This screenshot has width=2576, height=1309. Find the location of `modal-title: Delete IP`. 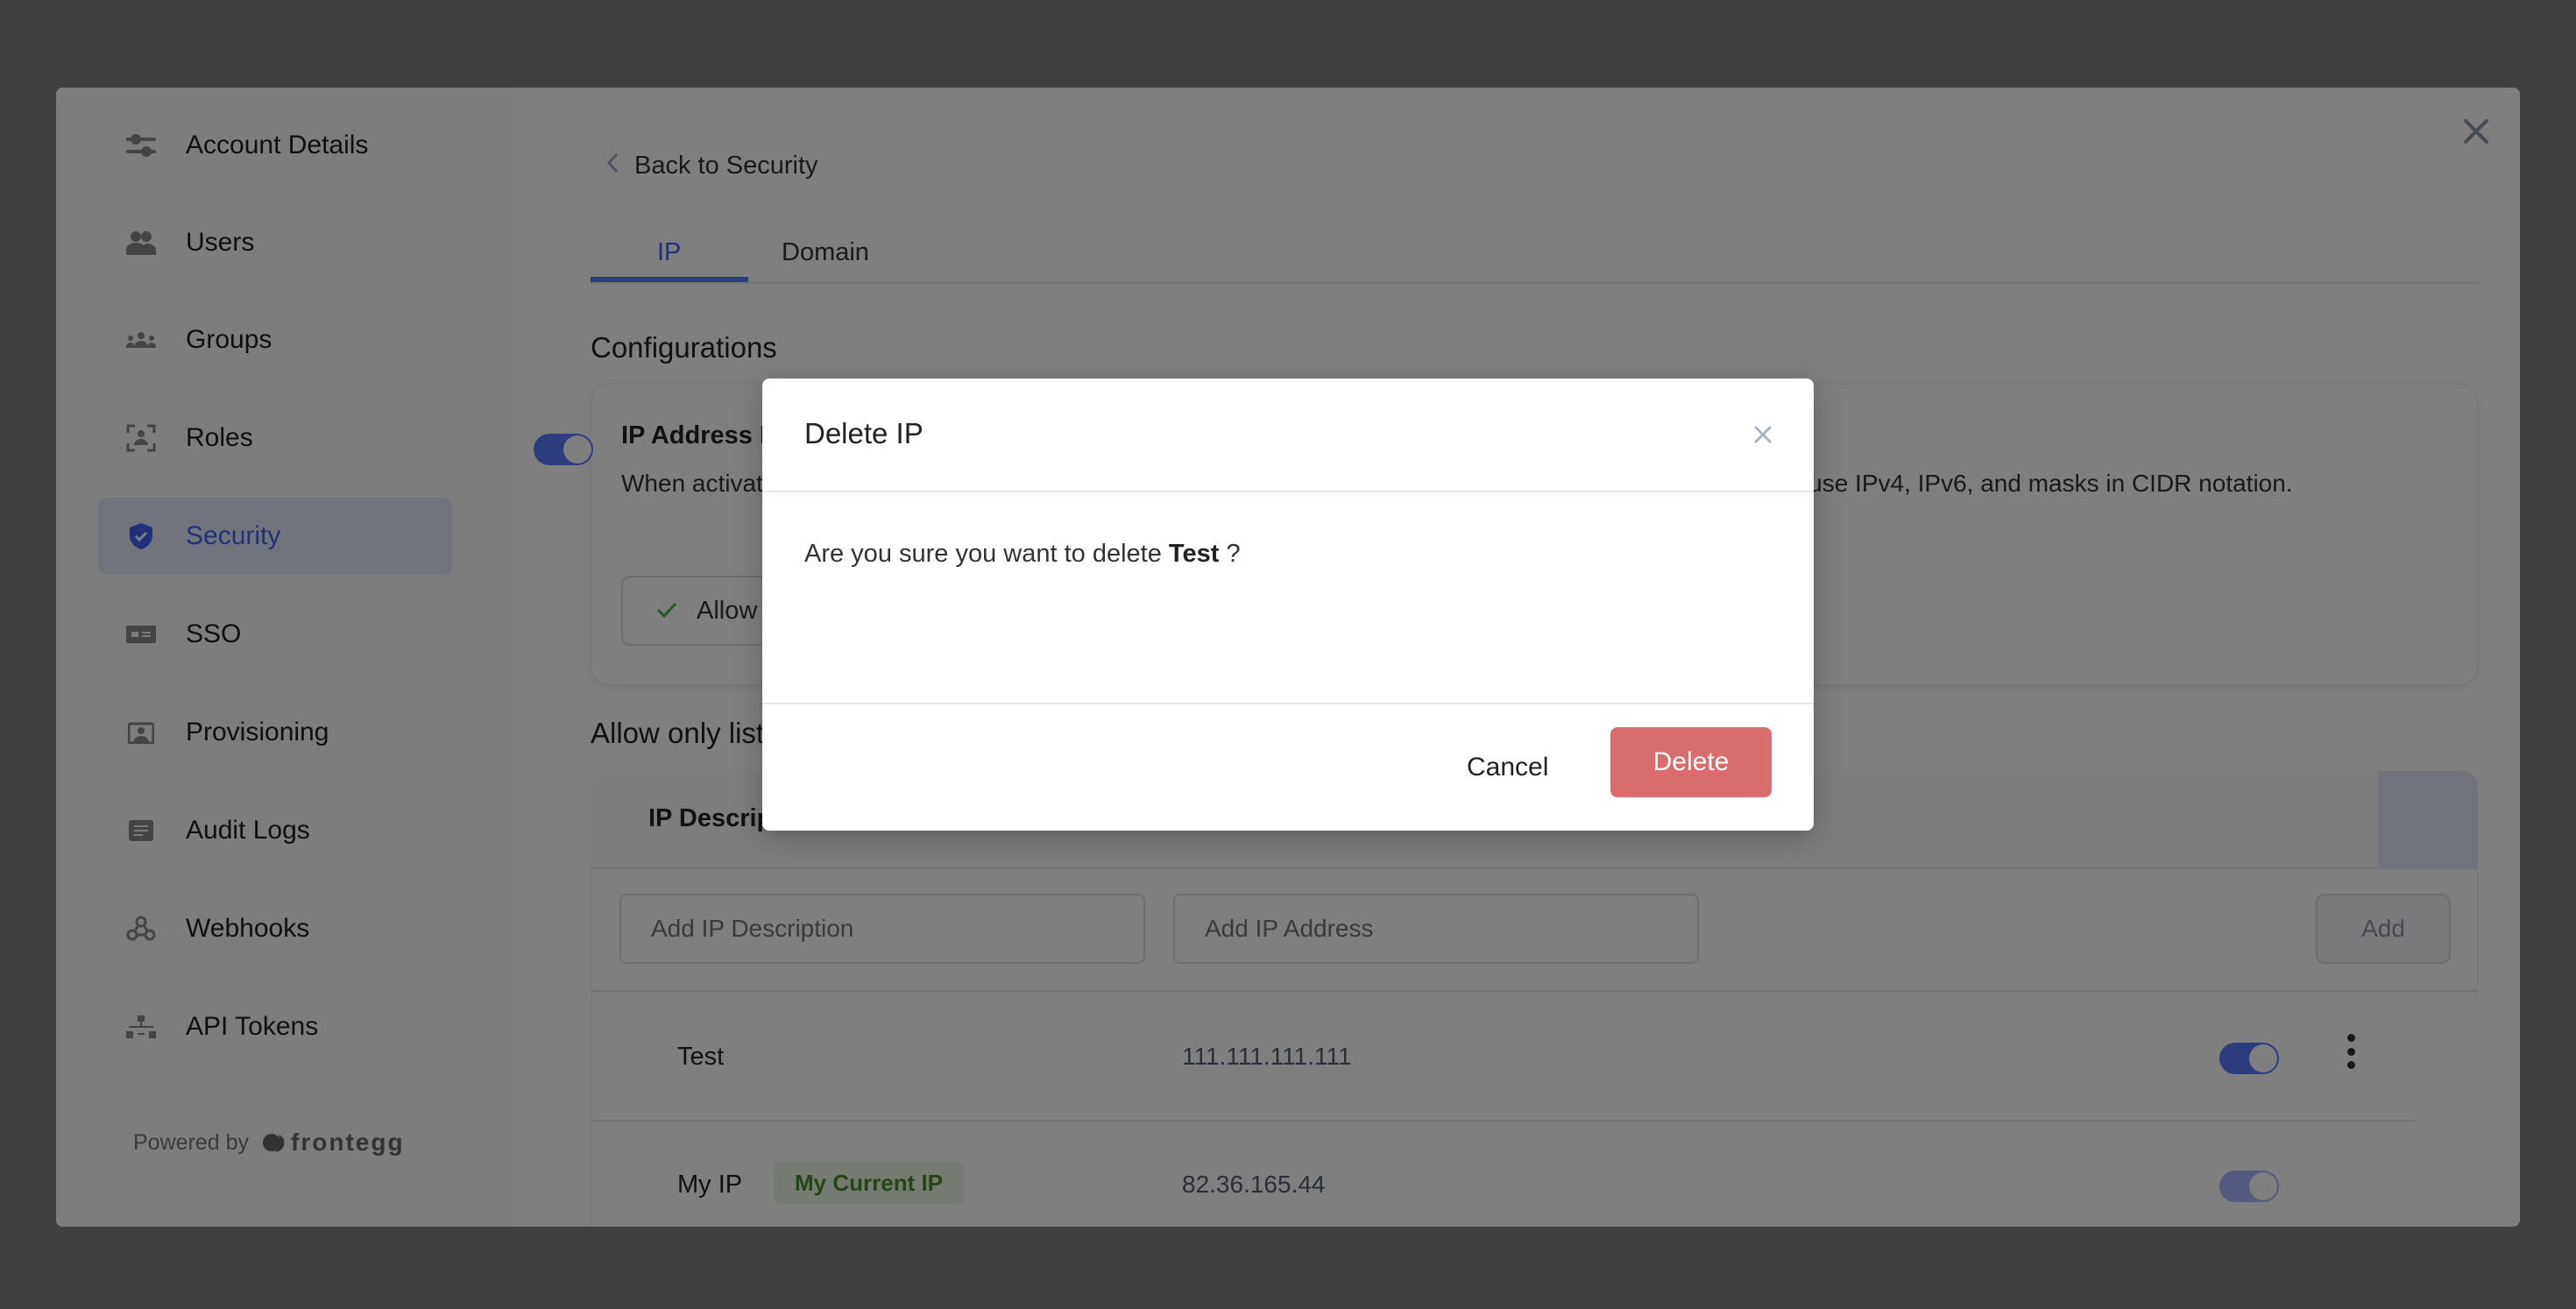

modal-title: Delete IP is located at coordinates (864, 433).